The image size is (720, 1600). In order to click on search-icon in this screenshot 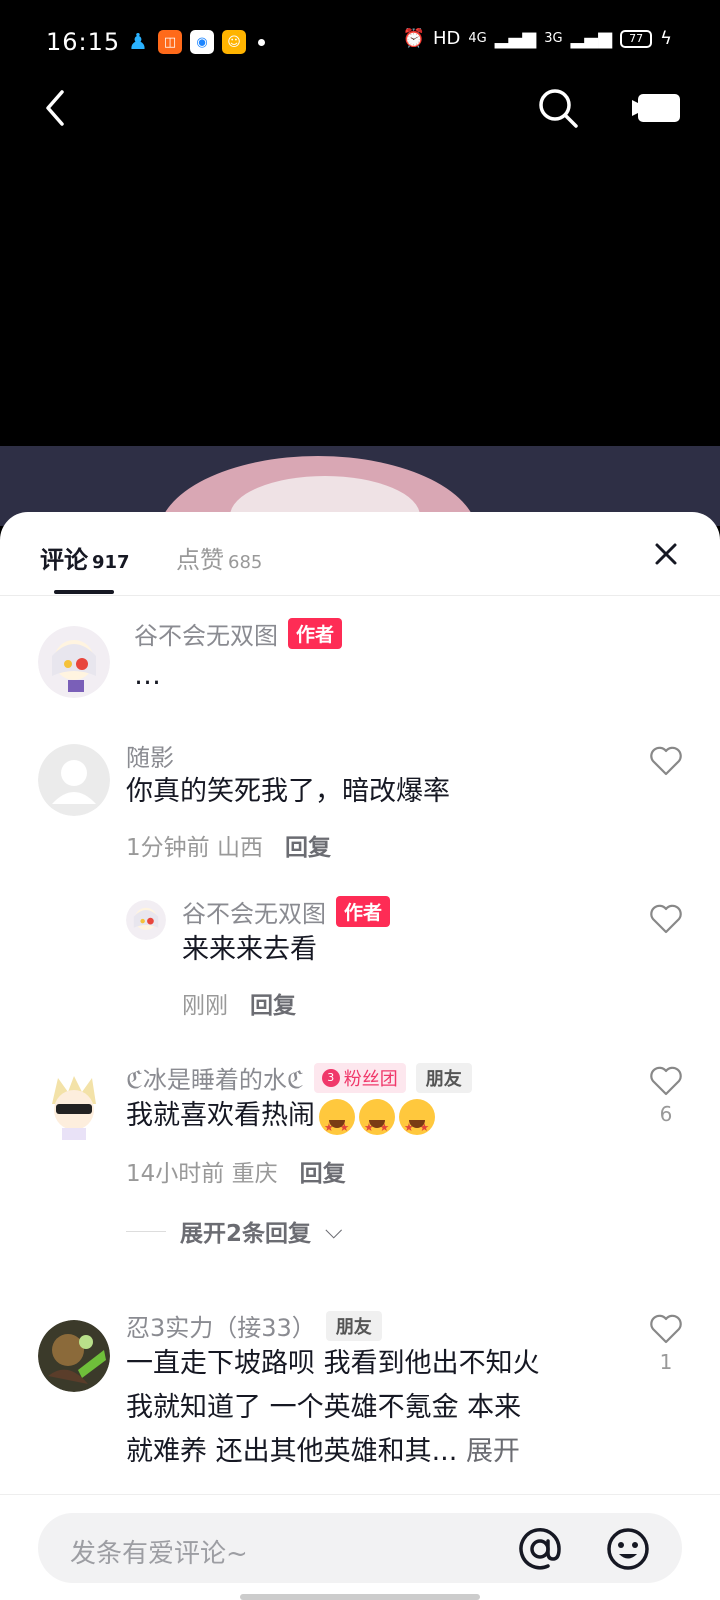, I will do `click(558, 108)`.